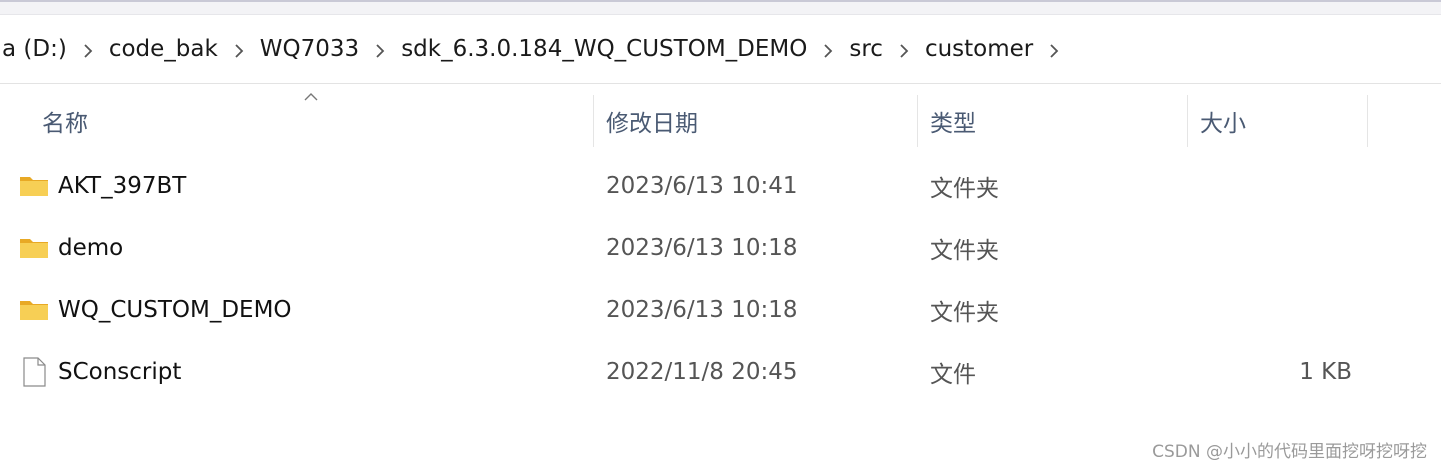  Describe the element at coordinates (604, 49) in the screenshot. I see `breadcrumb-item-sdk: sdk_6.3.0.184_WQ_CUSTOM_DEMO` at that location.